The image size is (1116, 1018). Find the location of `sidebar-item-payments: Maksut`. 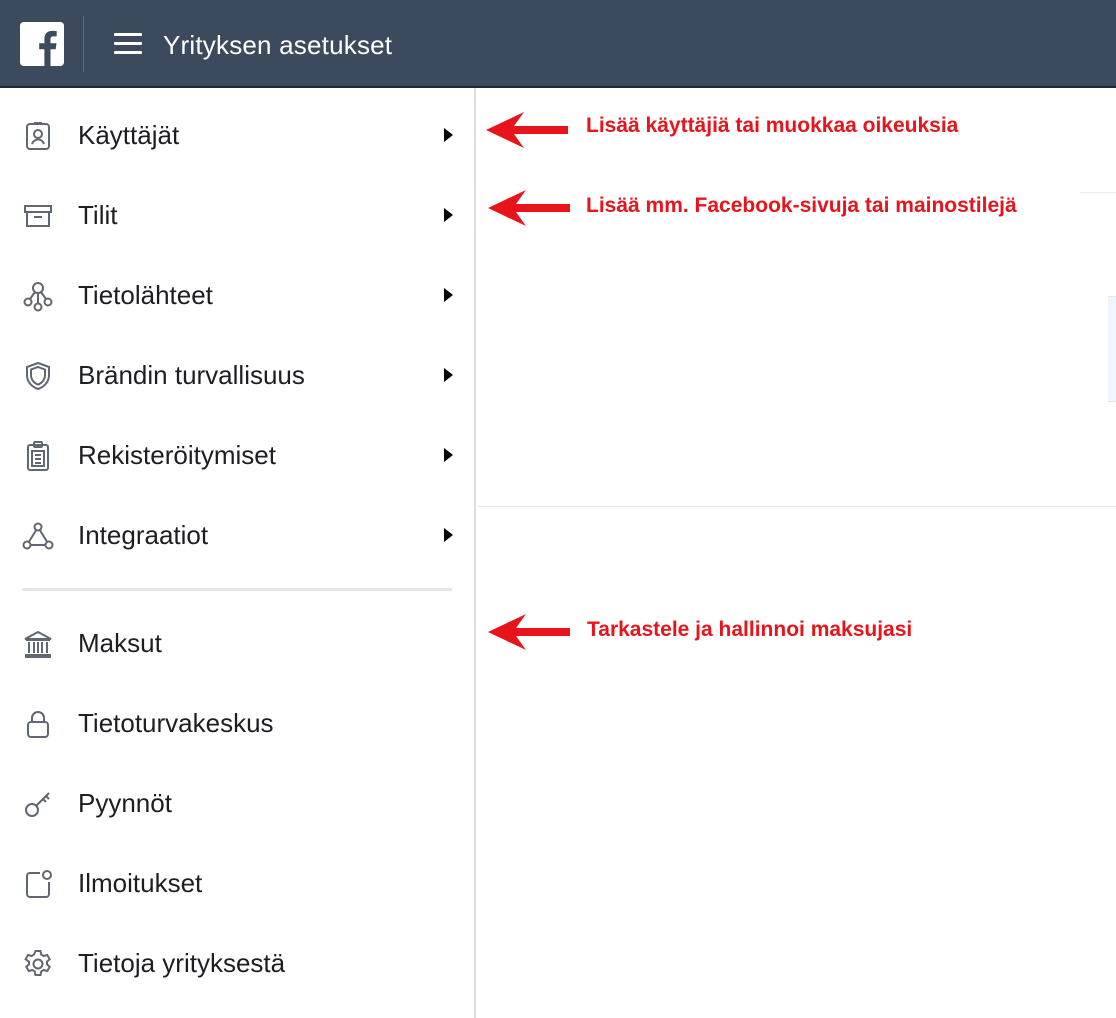

sidebar-item-payments: Maksut is located at coordinates (237, 644).